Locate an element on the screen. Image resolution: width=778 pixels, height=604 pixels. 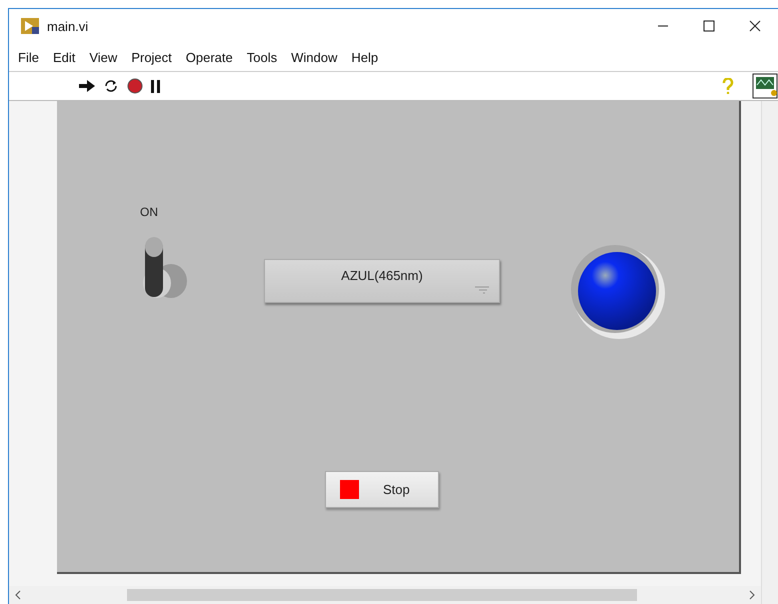
toggle-label: ON is located at coordinates (149, 212).